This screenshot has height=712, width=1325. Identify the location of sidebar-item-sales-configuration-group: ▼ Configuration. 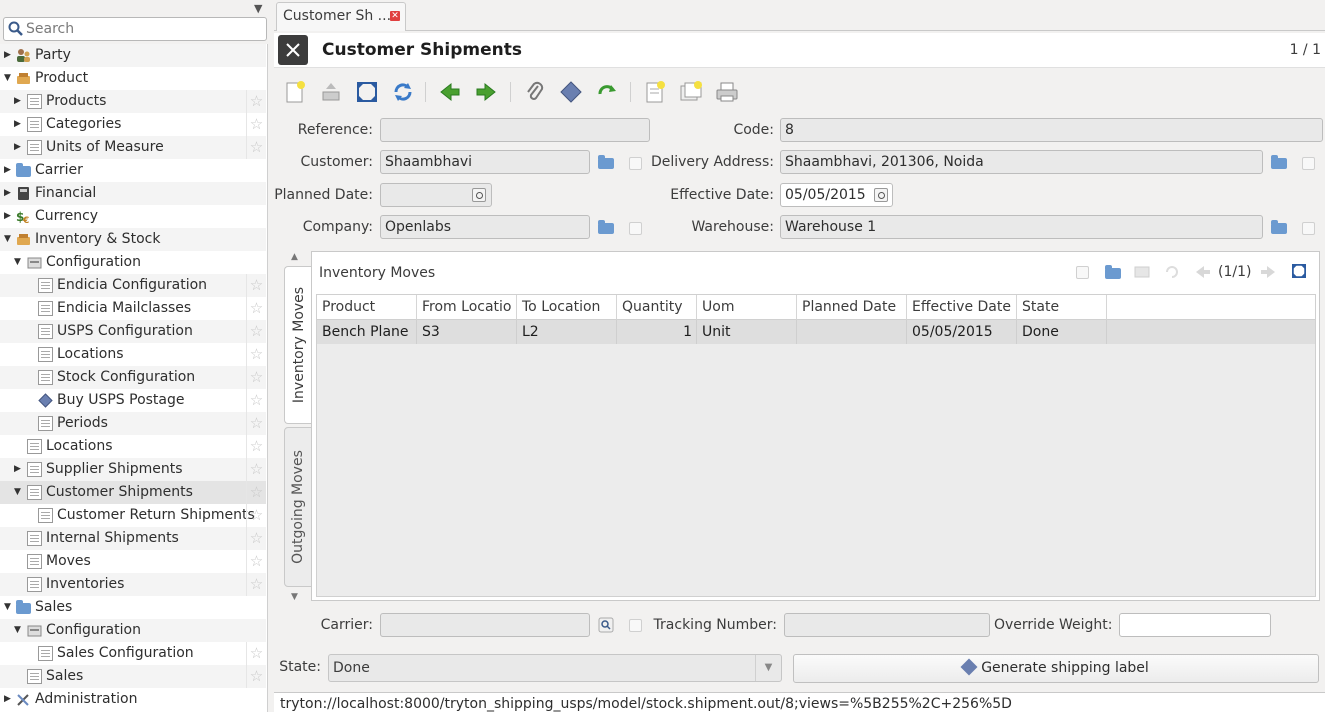
(133, 630).